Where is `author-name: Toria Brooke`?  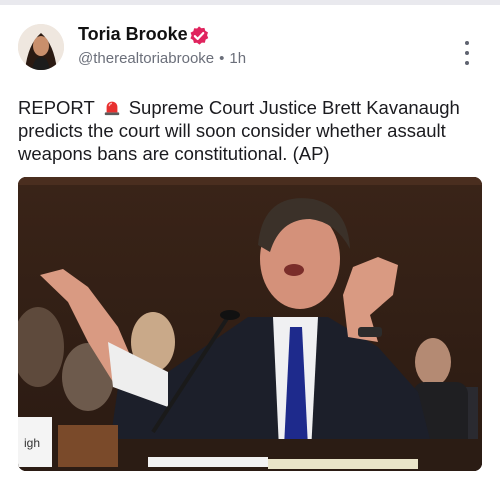 author-name: Toria Brooke is located at coordinates (133, 34).